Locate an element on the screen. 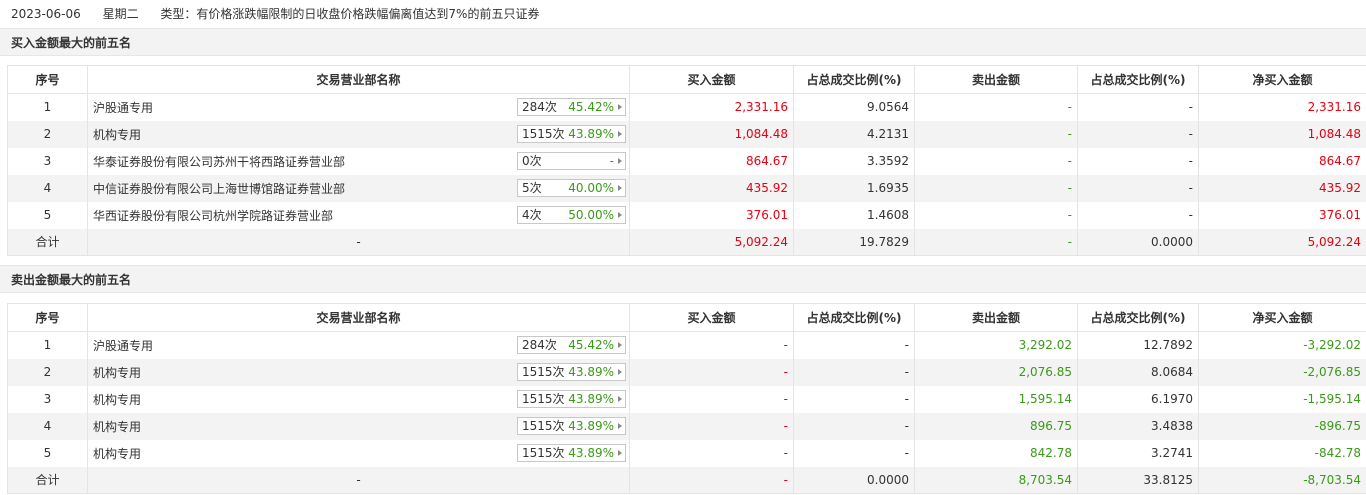  row-index: 3 is located at coordinates (47, 161).